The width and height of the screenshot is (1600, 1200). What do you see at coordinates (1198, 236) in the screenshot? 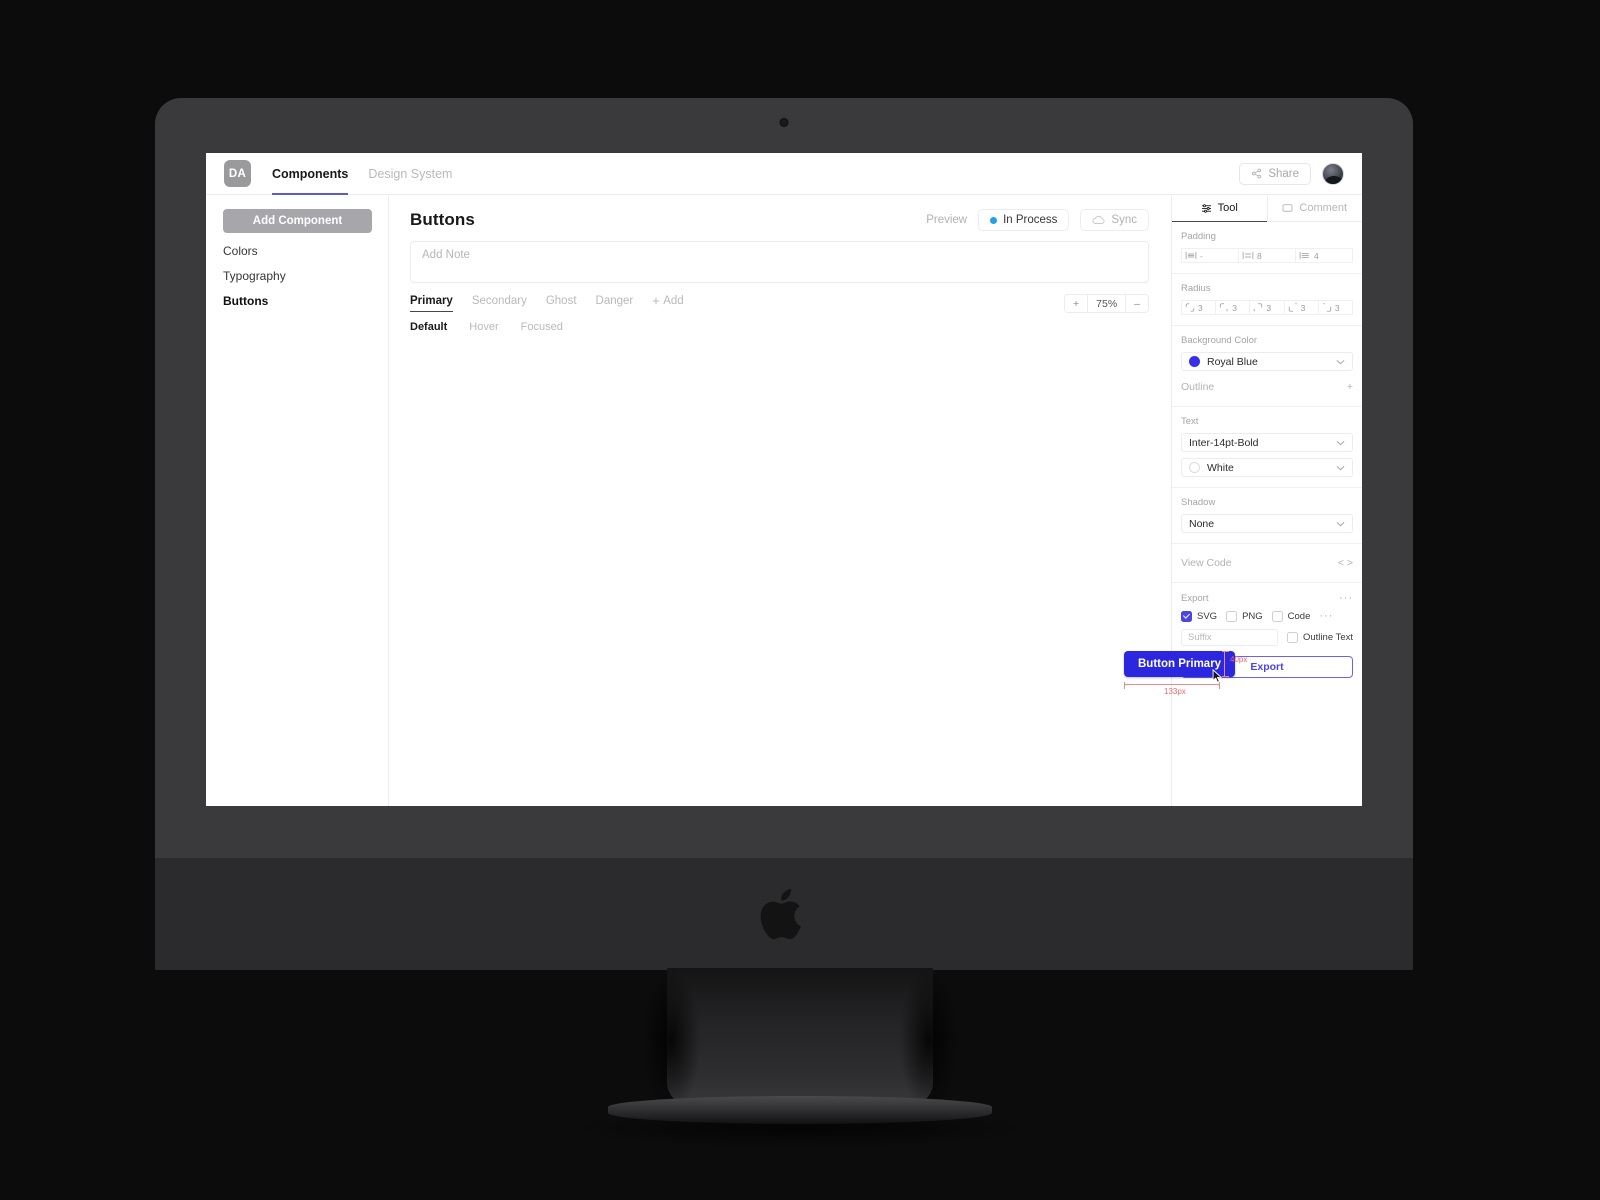
I see `padding-label: Padding` at bounding box center [1198, 236].